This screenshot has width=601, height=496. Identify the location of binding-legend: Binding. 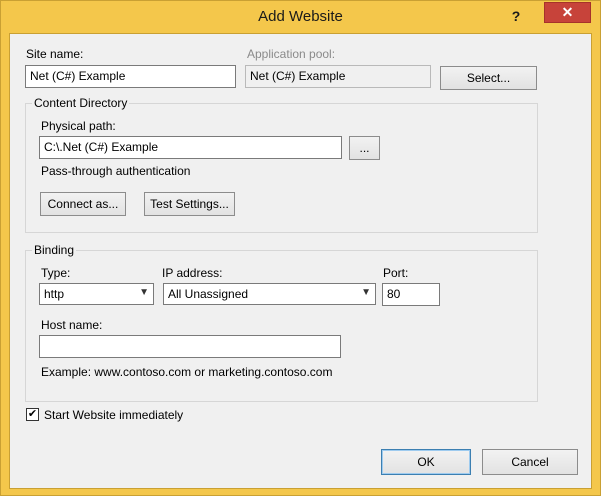
(54, 250).